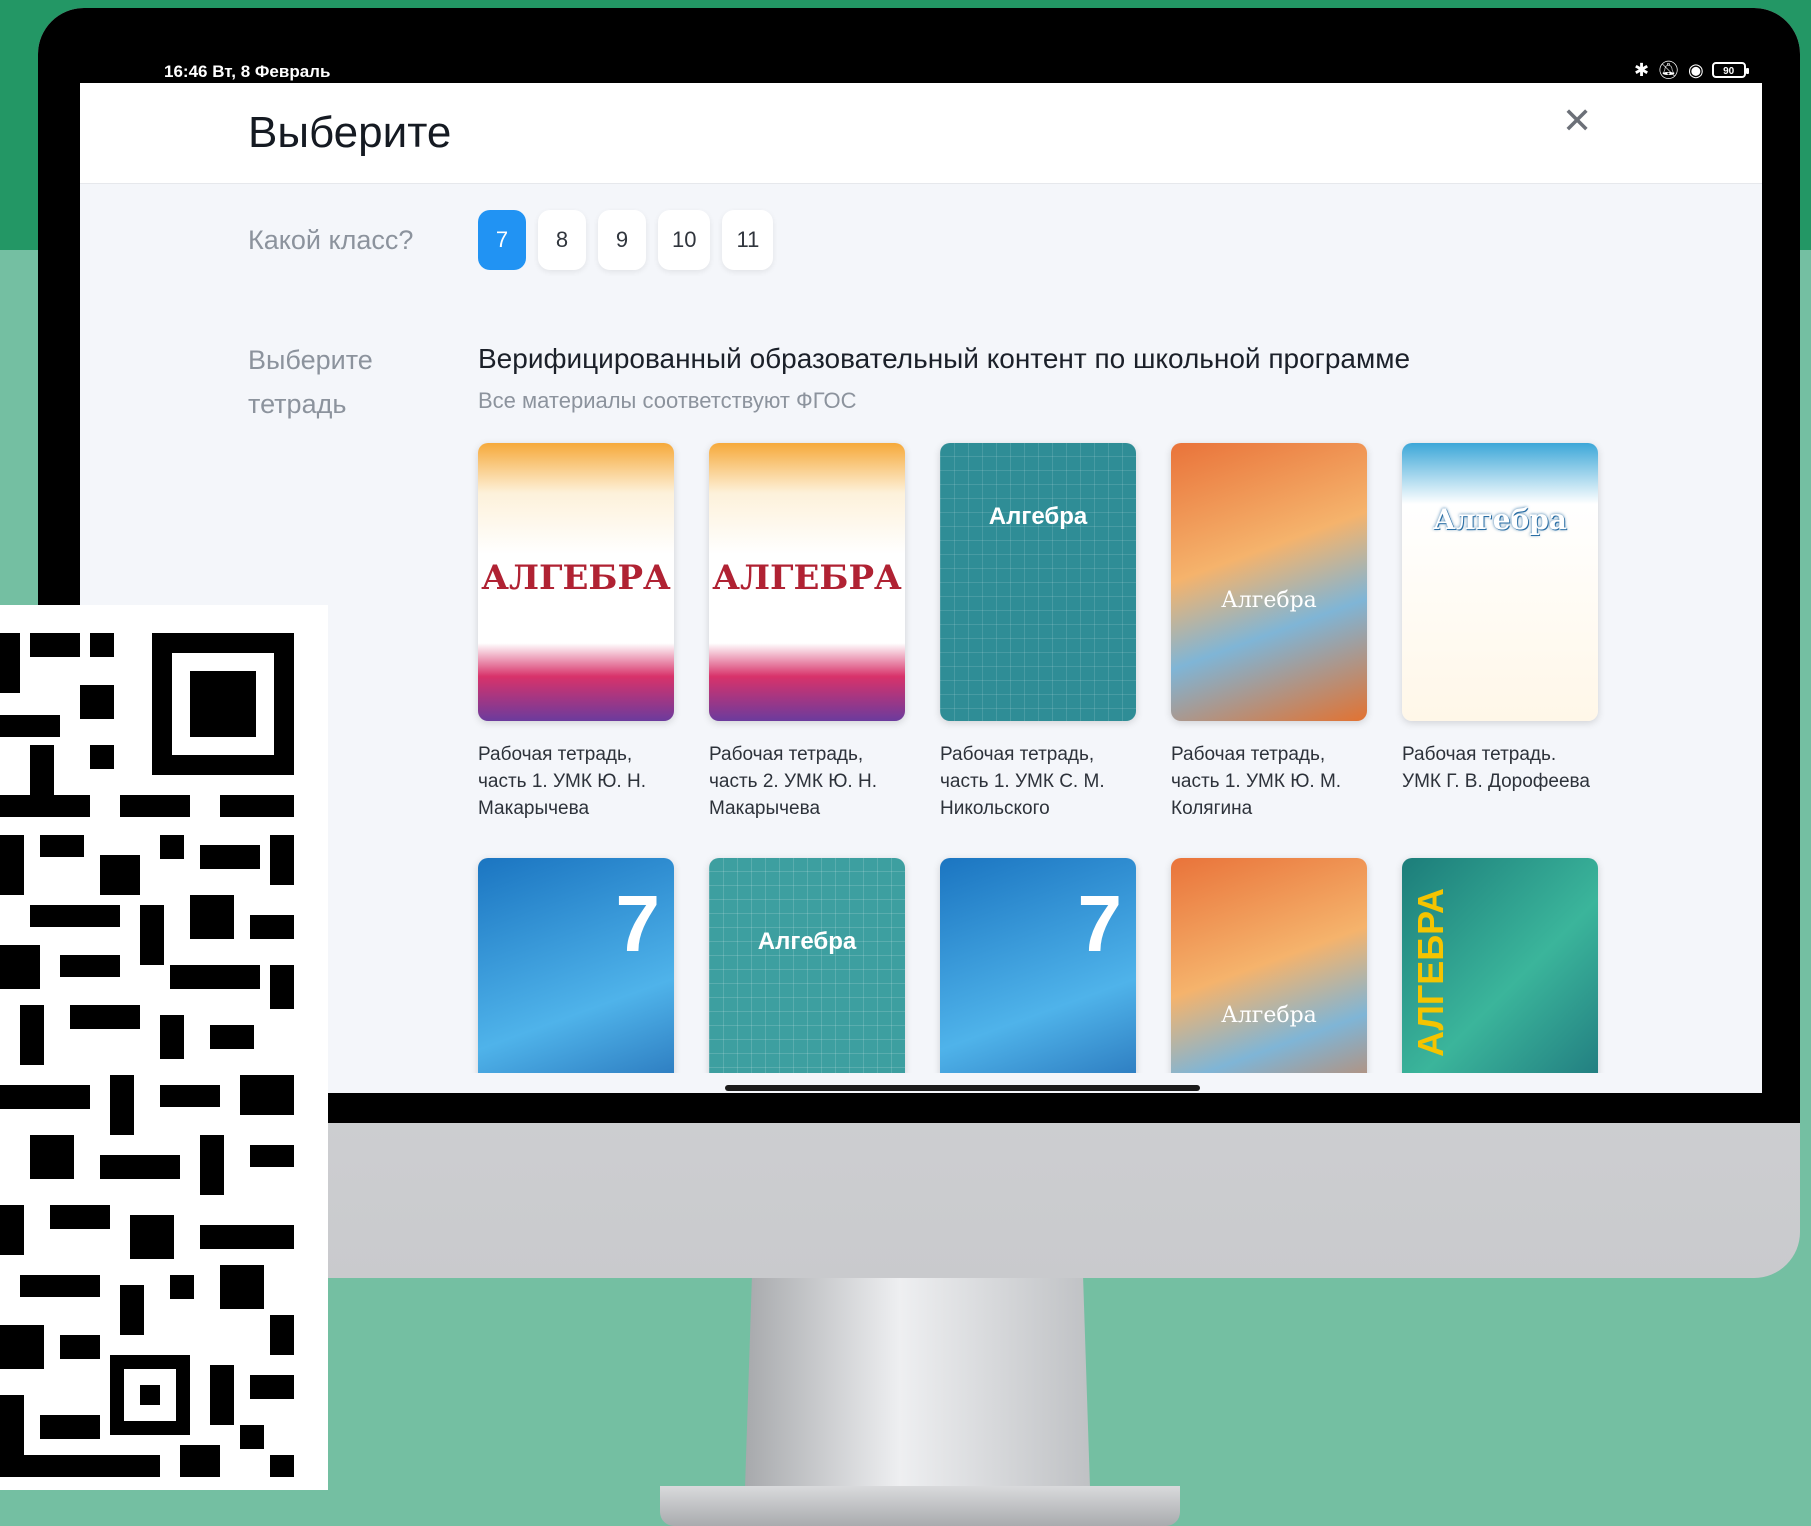 This screenshot has height=1526, width=1811. I want to click on battery-icon: 90, so click(1730, 70).